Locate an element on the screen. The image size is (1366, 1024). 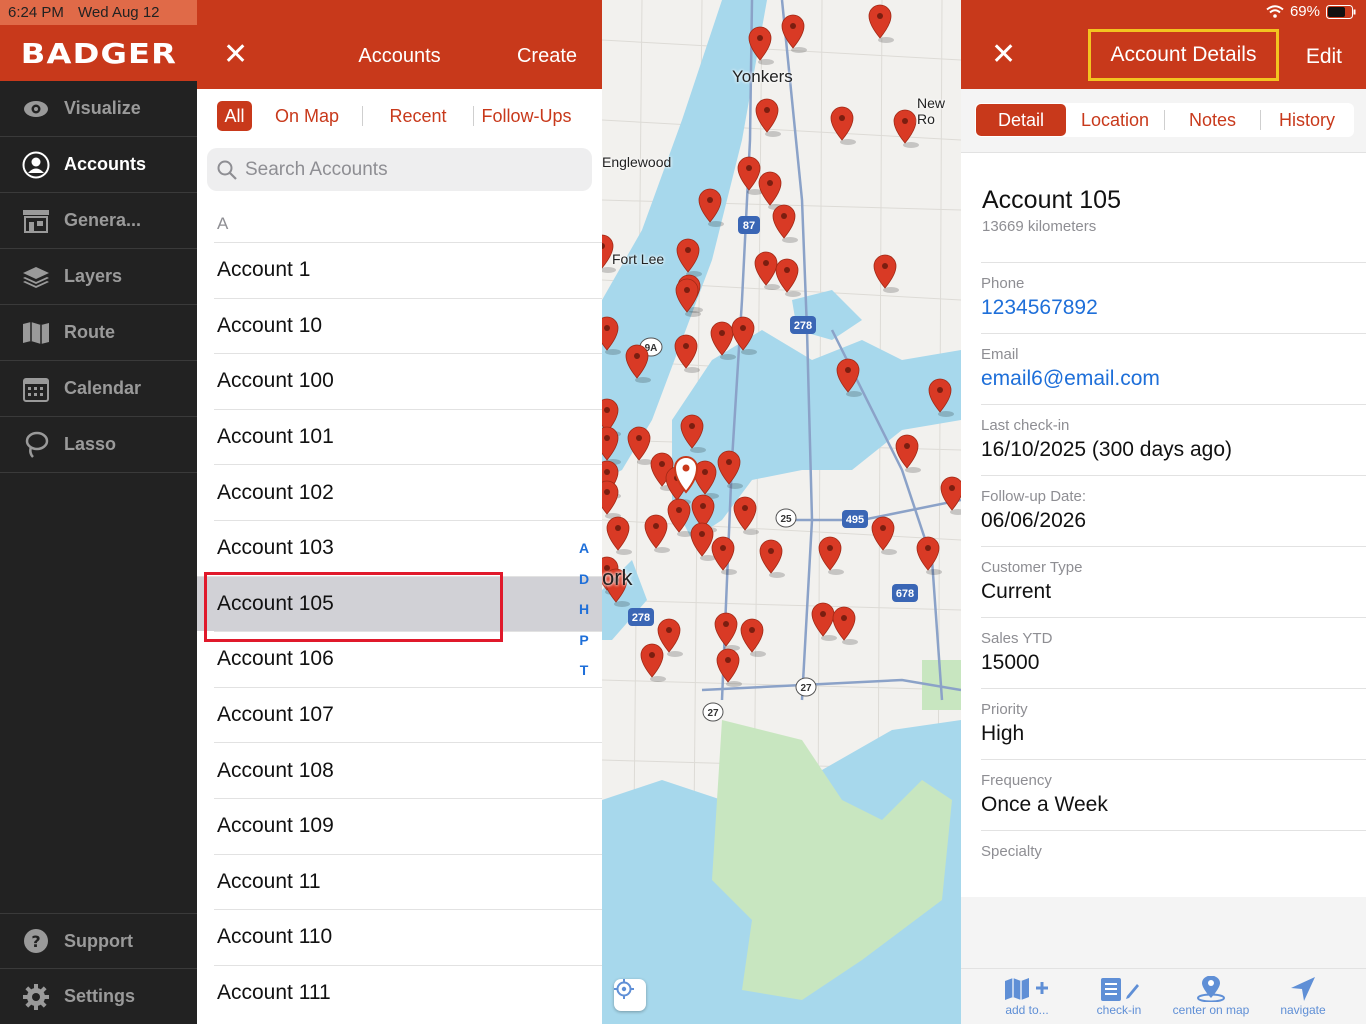
account-row: Account 109 is located at coordinates (408, 825).